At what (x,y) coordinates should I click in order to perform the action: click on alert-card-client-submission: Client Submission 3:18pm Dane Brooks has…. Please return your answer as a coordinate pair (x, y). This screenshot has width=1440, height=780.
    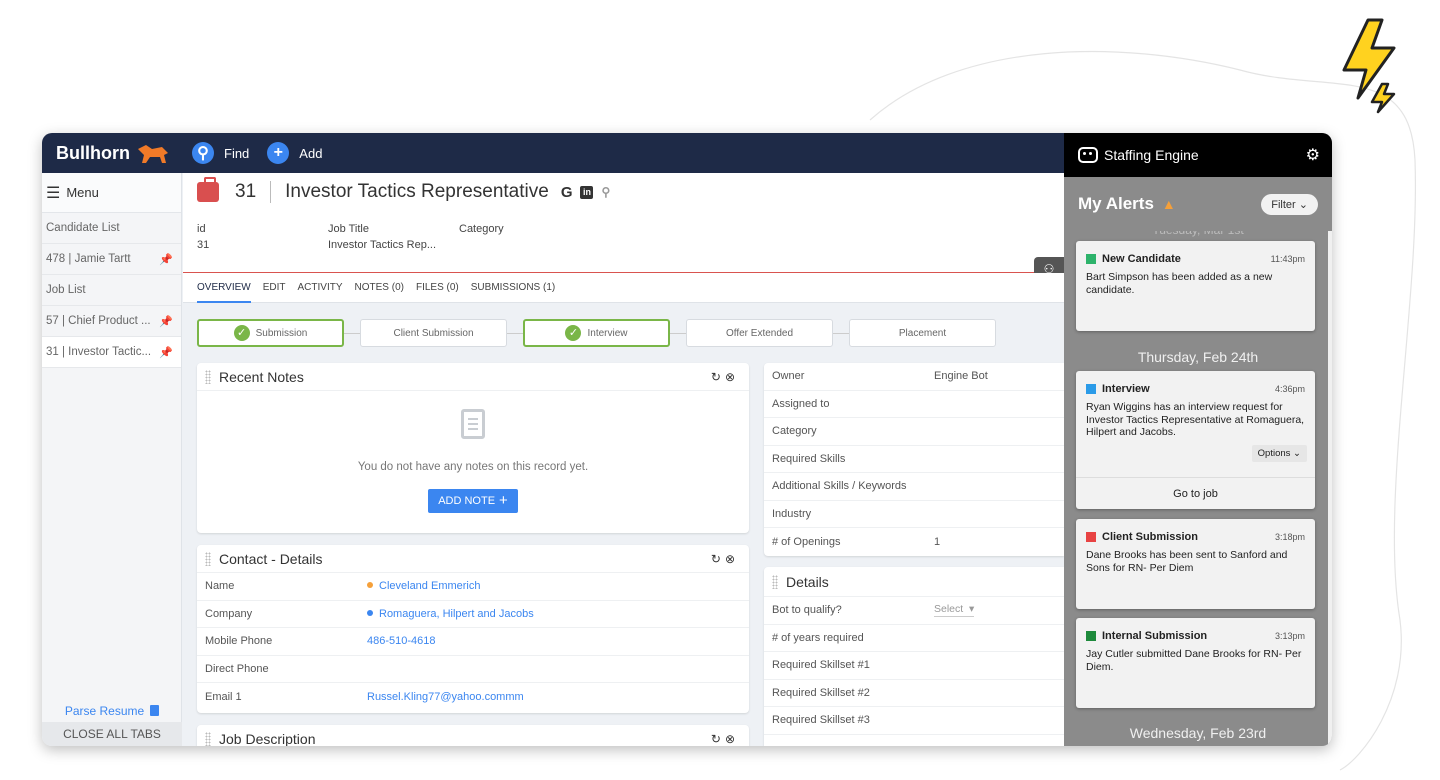
    Looking at the image, I should click on (1195, 564).